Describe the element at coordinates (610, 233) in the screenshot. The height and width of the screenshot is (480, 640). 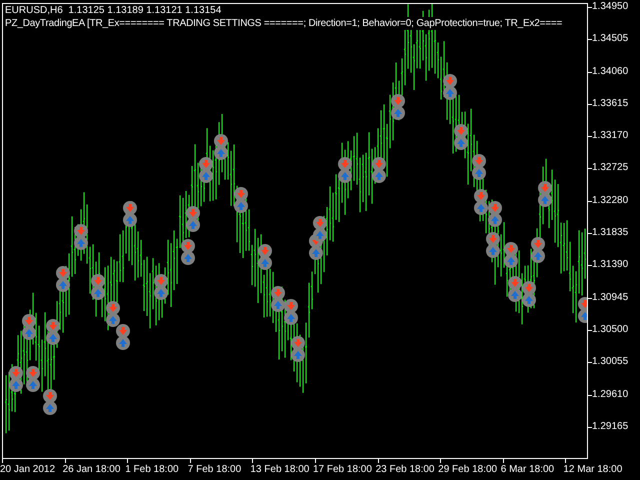
I see `price-label: 1.31835` at that location.